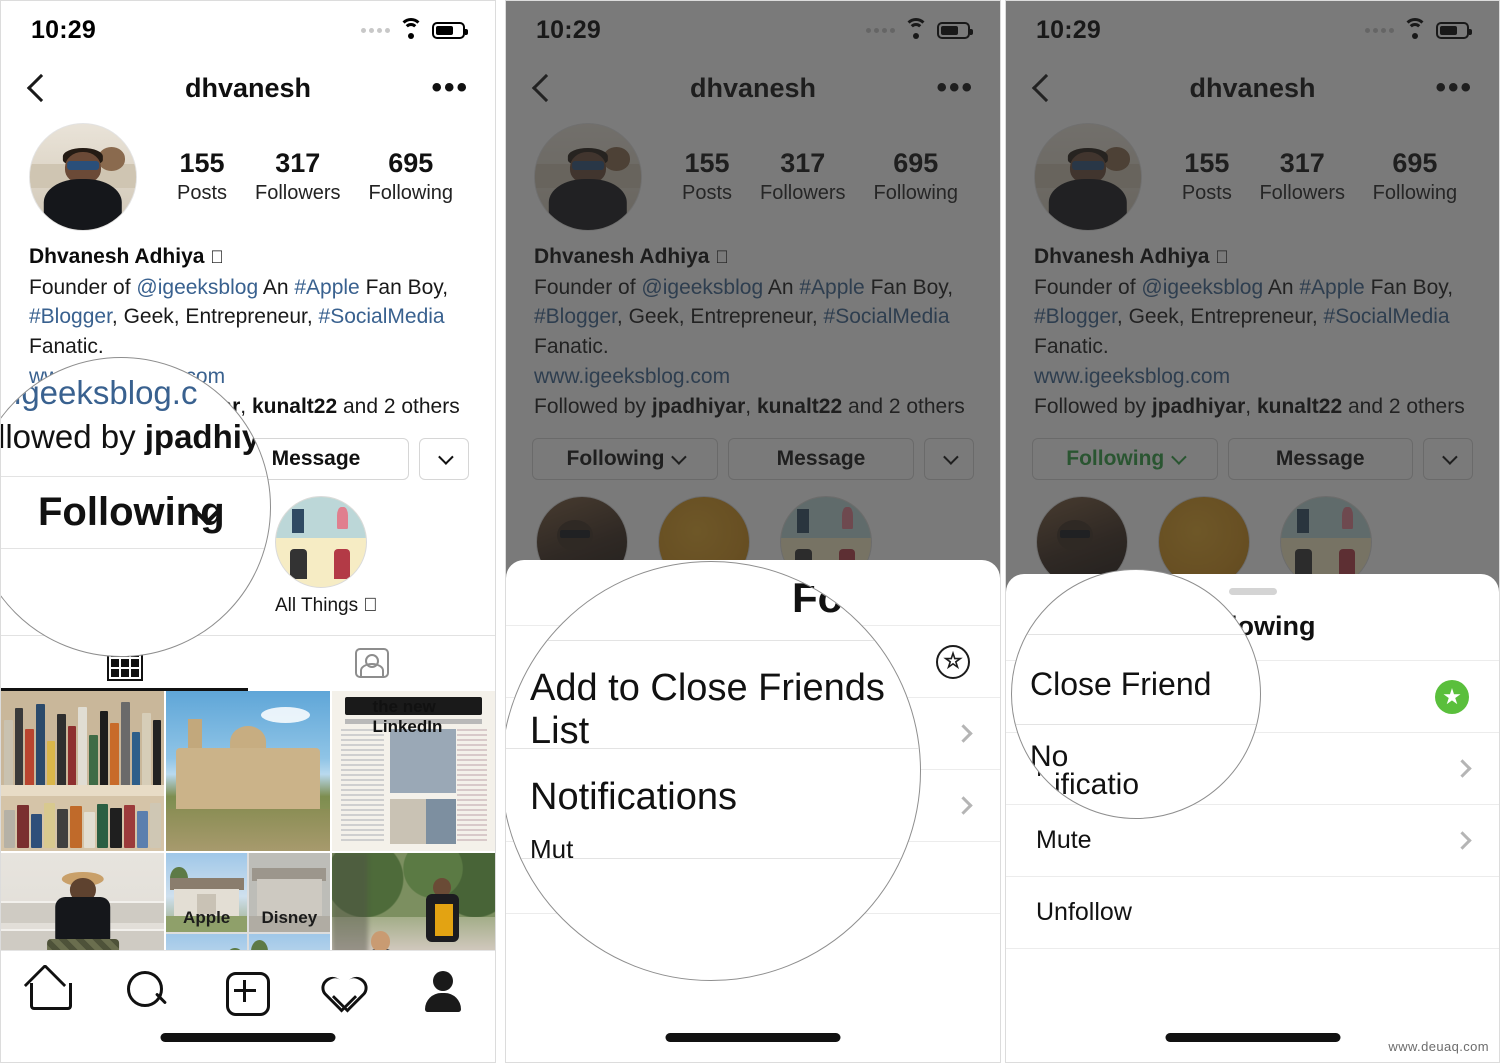 This screenshot has height=1063, width=1500. I want to click on post-overlay-text: Disney, so click(289, 917).